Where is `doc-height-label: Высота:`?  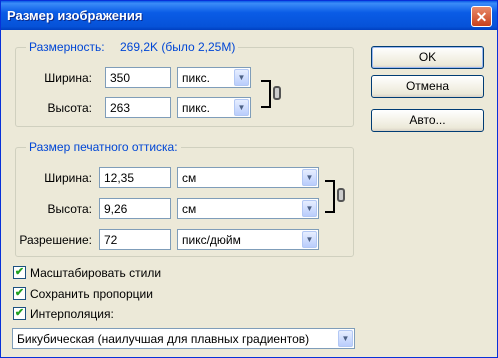 doc-height-label: Высота: is located at coordinates (69, 209).